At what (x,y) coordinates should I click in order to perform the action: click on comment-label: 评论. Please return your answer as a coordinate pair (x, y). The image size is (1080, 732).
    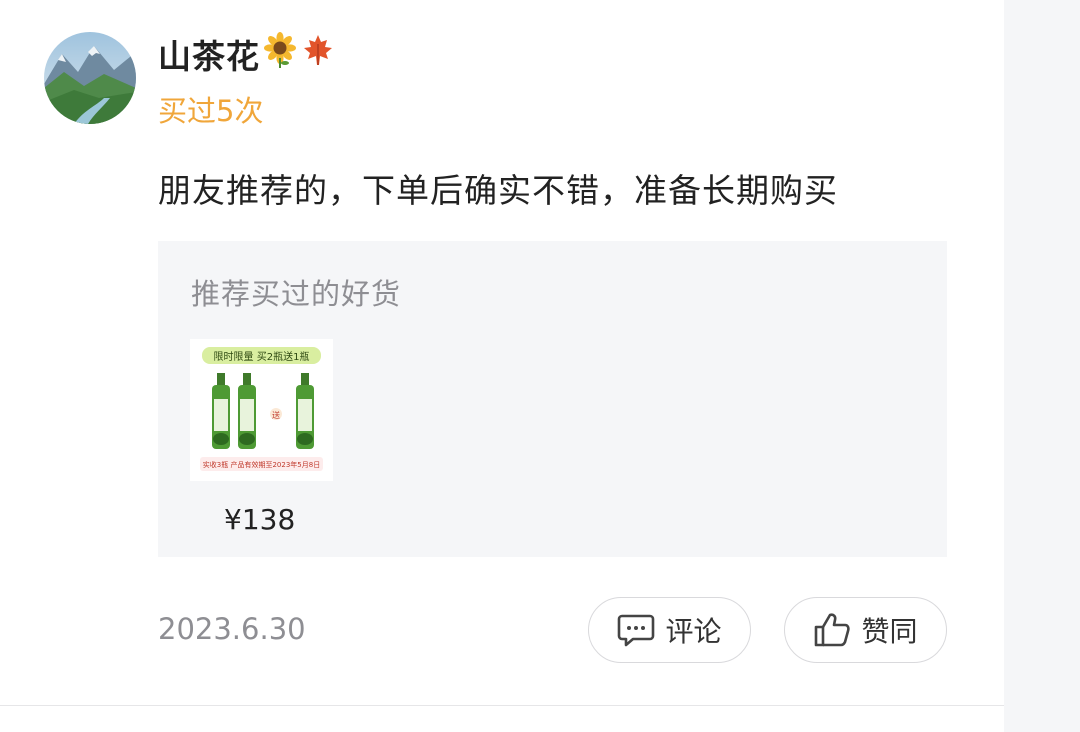
    Looking at the image, I should click on (693, 631).